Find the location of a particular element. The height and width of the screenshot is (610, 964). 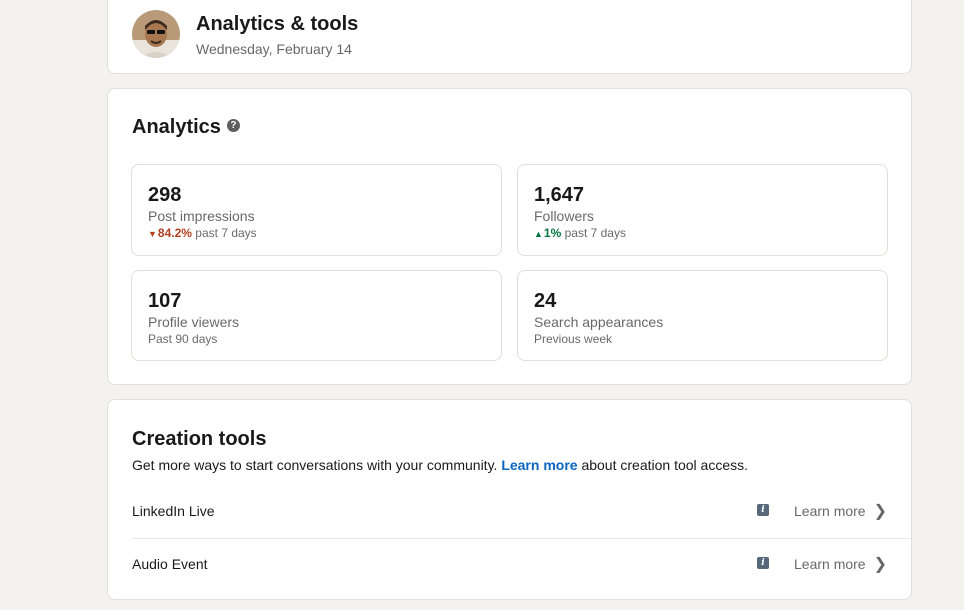

desc-text-after: about creation tool access. is located at coordinates (664, 465).